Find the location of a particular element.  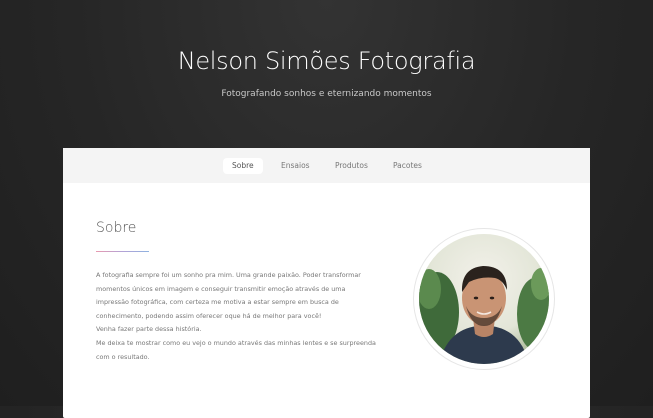

avatar-frame is located at coordinates (484, 299).